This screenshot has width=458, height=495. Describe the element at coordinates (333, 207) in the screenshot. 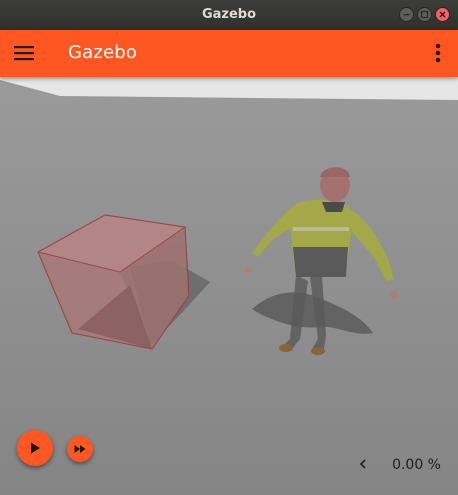

I see `actor-collar` at that location.